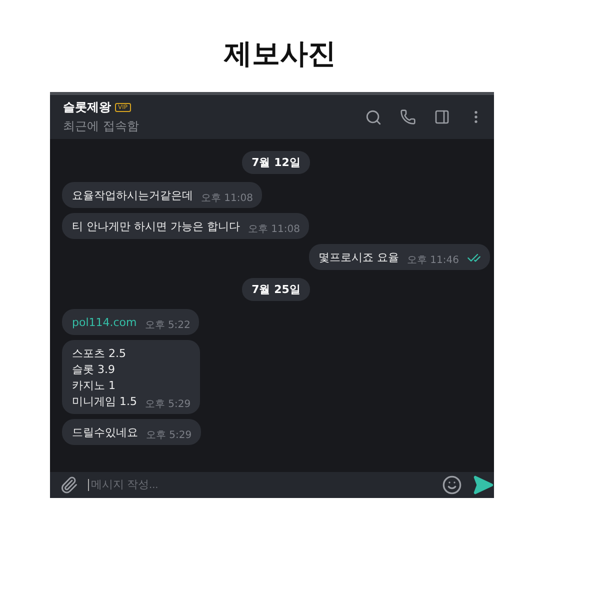 This screenshot has height=609, width=600. Describe the element at coordinates (452, 485) in the screenshot. I see `emoji-icon` at that location.